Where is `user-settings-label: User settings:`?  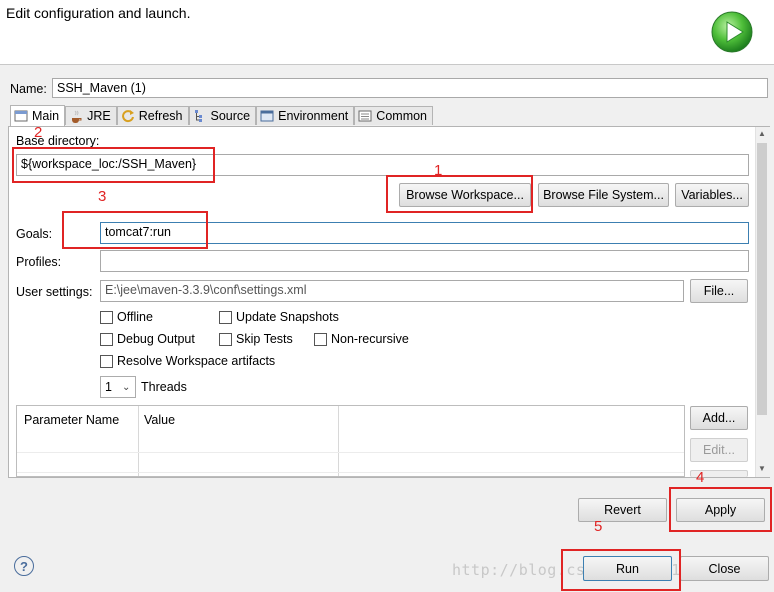
user-settings-label: User settings: is located at coordinates (54, 292).